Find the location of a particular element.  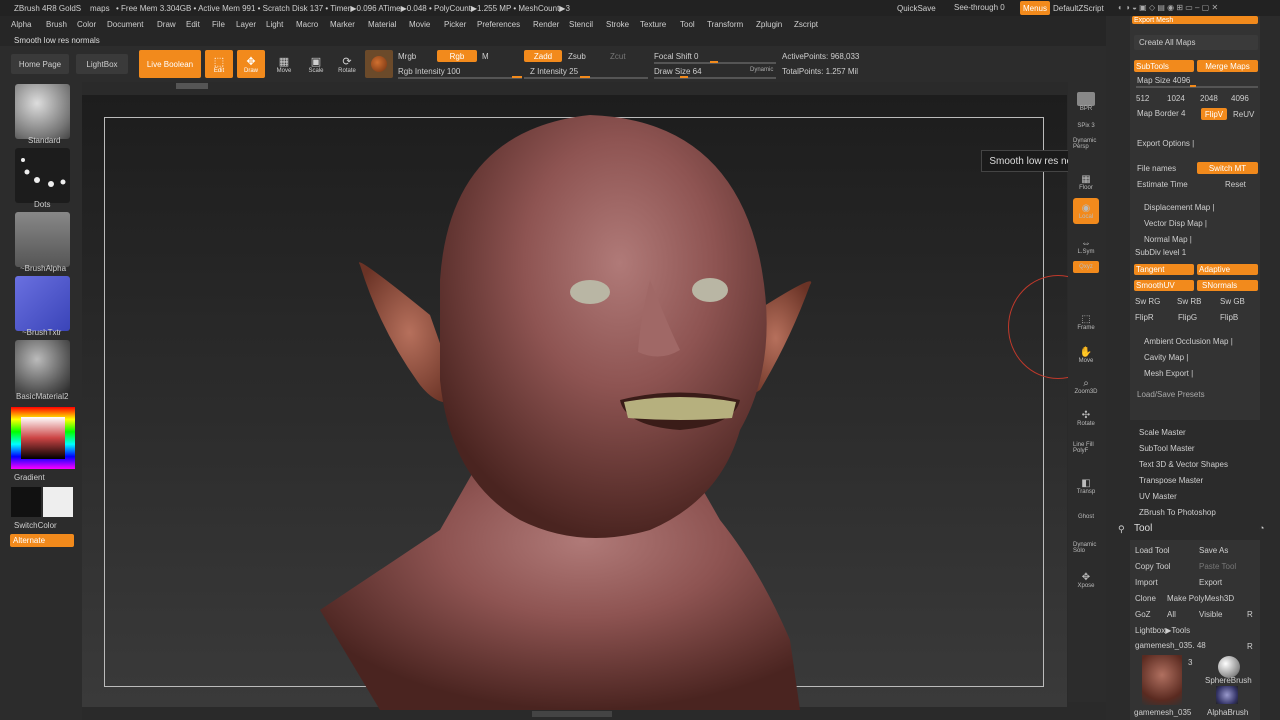

plugin-transpose-master: Transpose Master is located at coordinates (1171, 480).